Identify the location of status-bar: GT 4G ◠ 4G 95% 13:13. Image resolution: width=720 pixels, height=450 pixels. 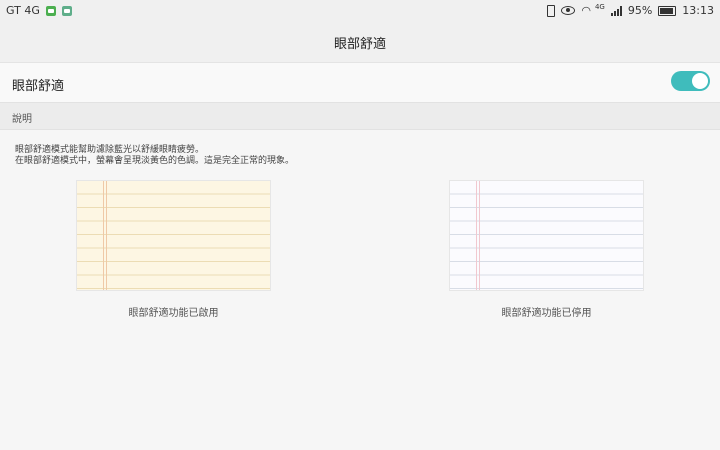
(360, 11).